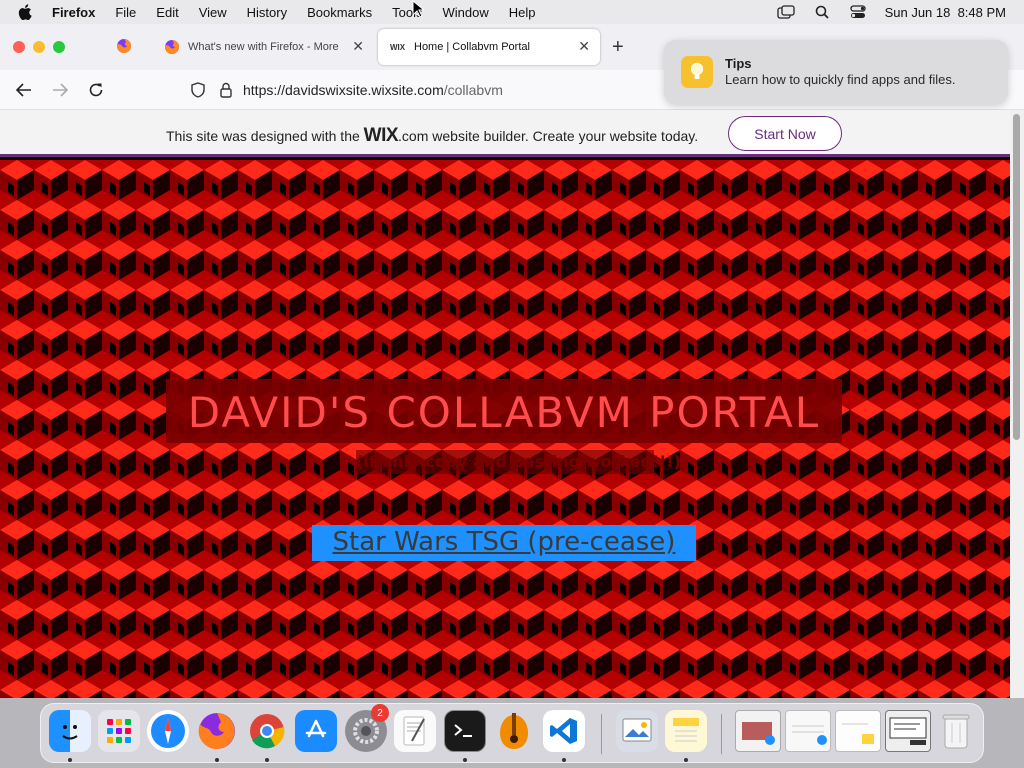 The height and width of the screenshot is (768, 1024). Describe the element at coordinates (522, 12) in the screenshot. I see `menu-help: Help` at that location.